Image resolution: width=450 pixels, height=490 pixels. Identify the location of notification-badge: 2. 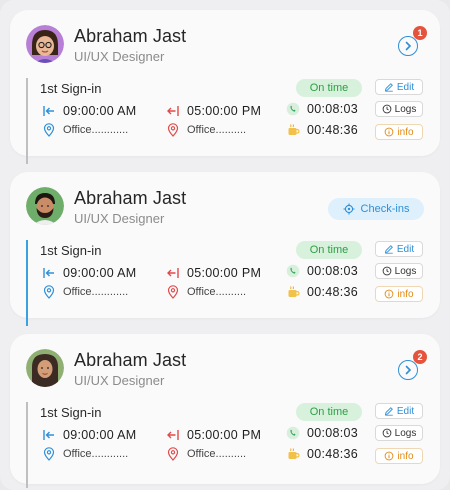
(420, 357).